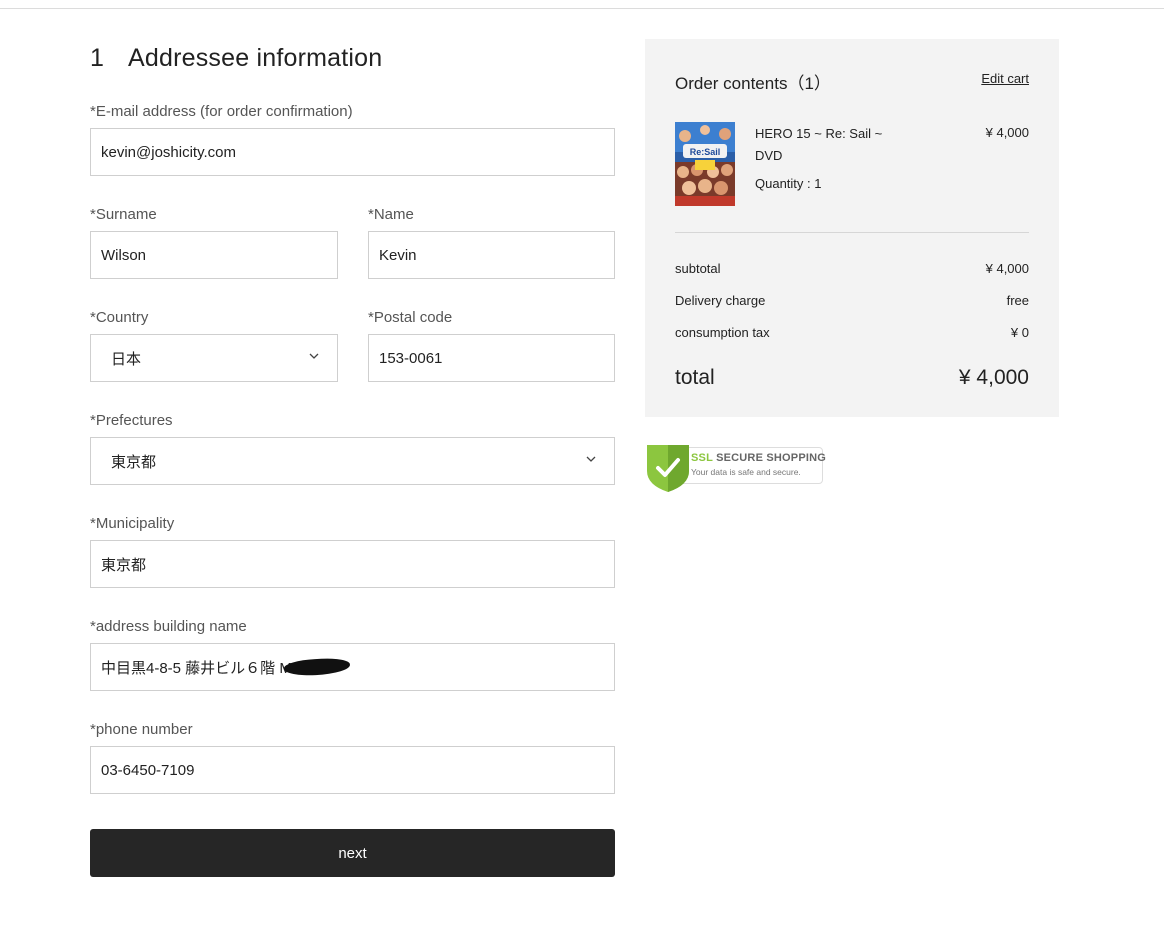 The image size is (1164, 925). What do you see at coordinates (97, 58) in the screenshot?
I see `section-number: 1` at bounding box center [97, 58].